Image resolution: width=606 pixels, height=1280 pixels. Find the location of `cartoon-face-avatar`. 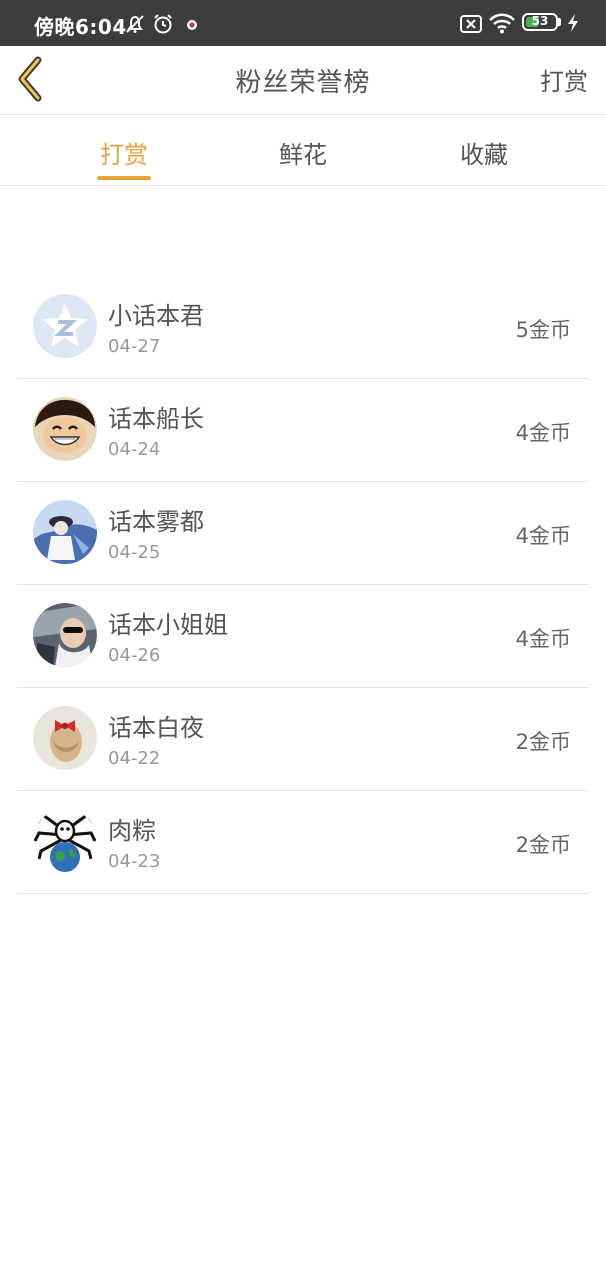

cartoon-face-avatar is located at coordinates (65, 429).